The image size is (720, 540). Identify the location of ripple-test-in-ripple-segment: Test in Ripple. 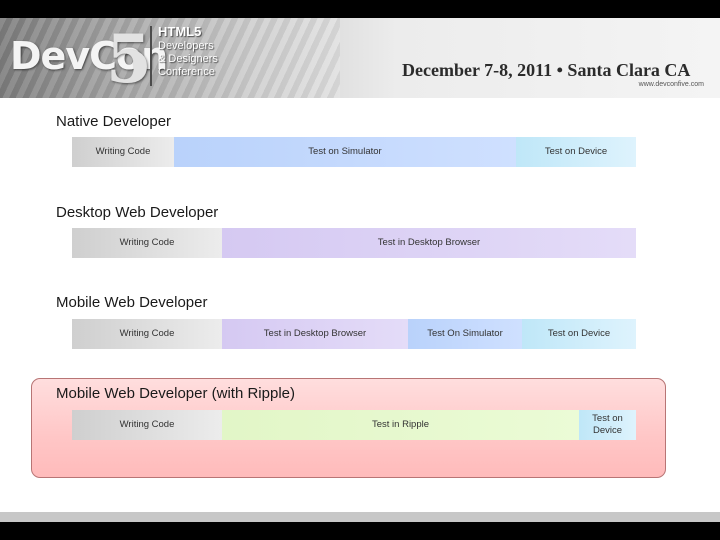
(400, 425).